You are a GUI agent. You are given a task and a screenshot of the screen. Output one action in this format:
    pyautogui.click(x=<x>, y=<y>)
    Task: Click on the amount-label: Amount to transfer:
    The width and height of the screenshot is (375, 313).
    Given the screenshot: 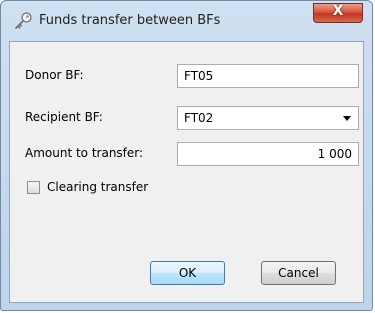 What is the action you would take?
    pyautogui.click(x=84, y=153)
    